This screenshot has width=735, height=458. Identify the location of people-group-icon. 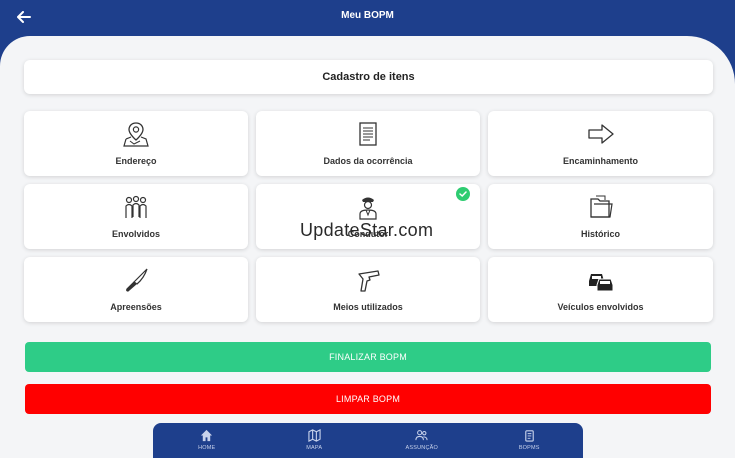
(136, 206).